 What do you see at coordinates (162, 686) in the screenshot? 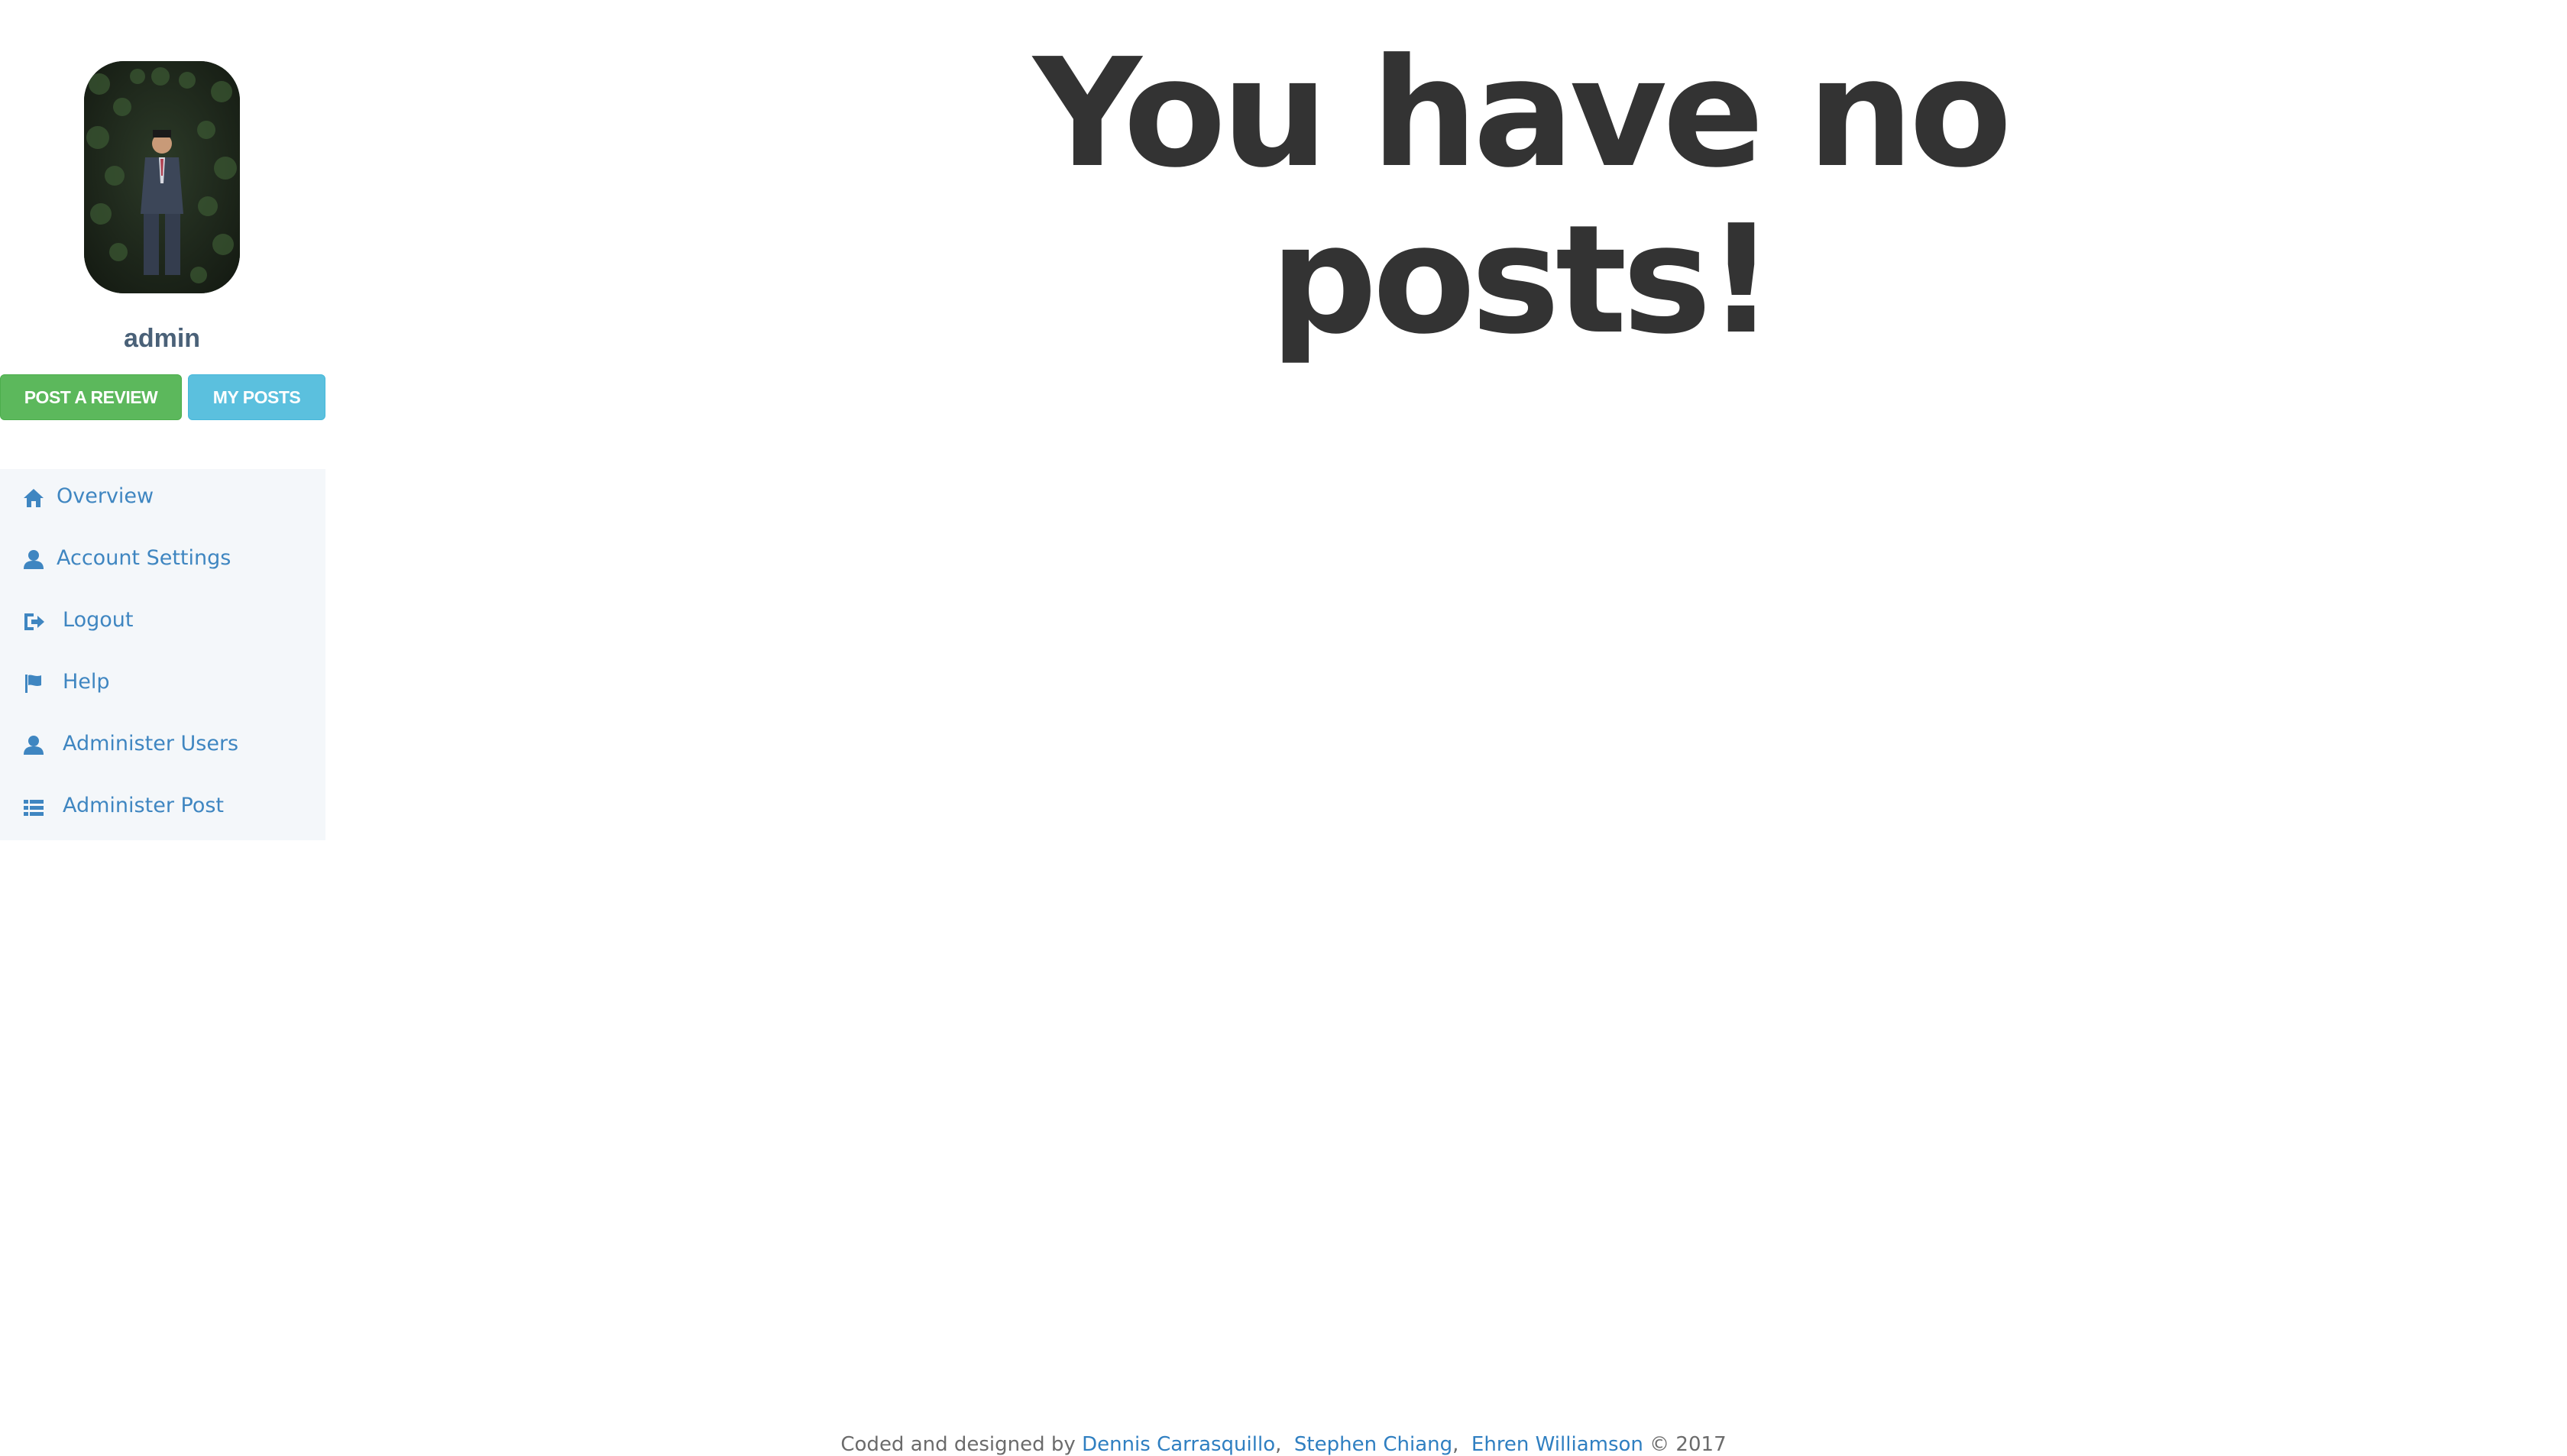
I see `sidebar-item-help: Help` at bounding box center [162, 686].